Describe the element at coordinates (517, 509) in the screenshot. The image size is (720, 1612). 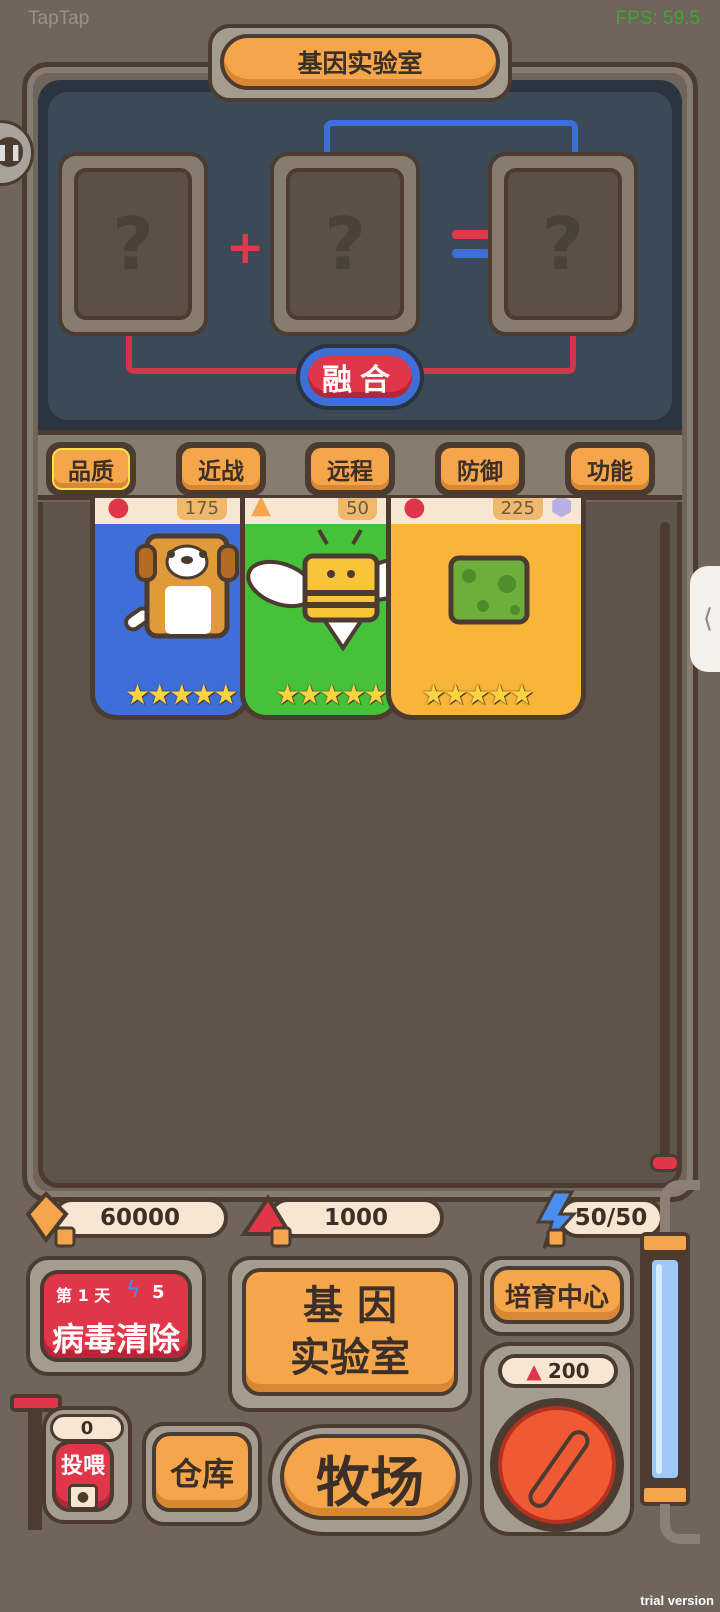
I see `card-value: 225` at that location.